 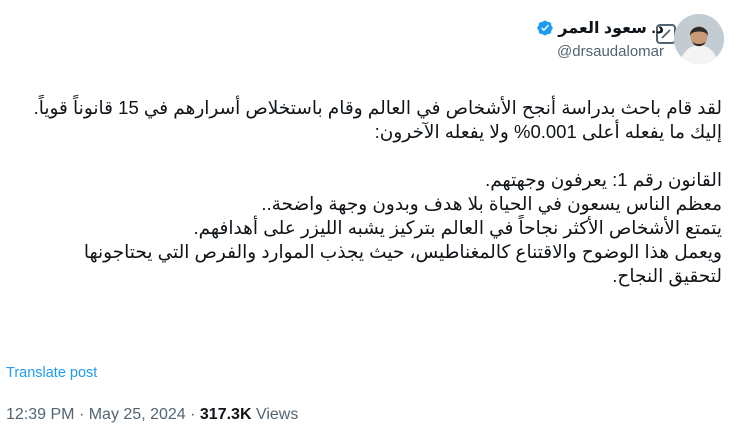 What do you see at coordinates (40, 414) in the screenshot?
I see `tweet-time: 12:39 PM` at bounding box center [40, 414].